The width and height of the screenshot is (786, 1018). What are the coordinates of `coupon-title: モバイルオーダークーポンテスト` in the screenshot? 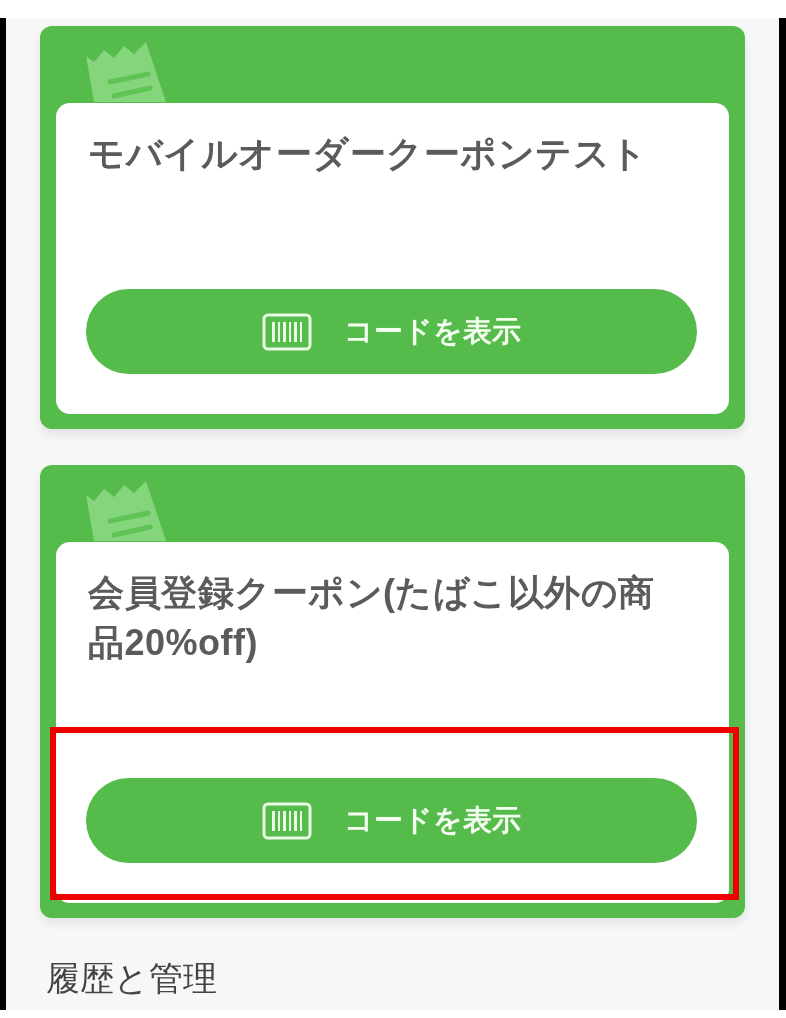 It's located at (368, 154).